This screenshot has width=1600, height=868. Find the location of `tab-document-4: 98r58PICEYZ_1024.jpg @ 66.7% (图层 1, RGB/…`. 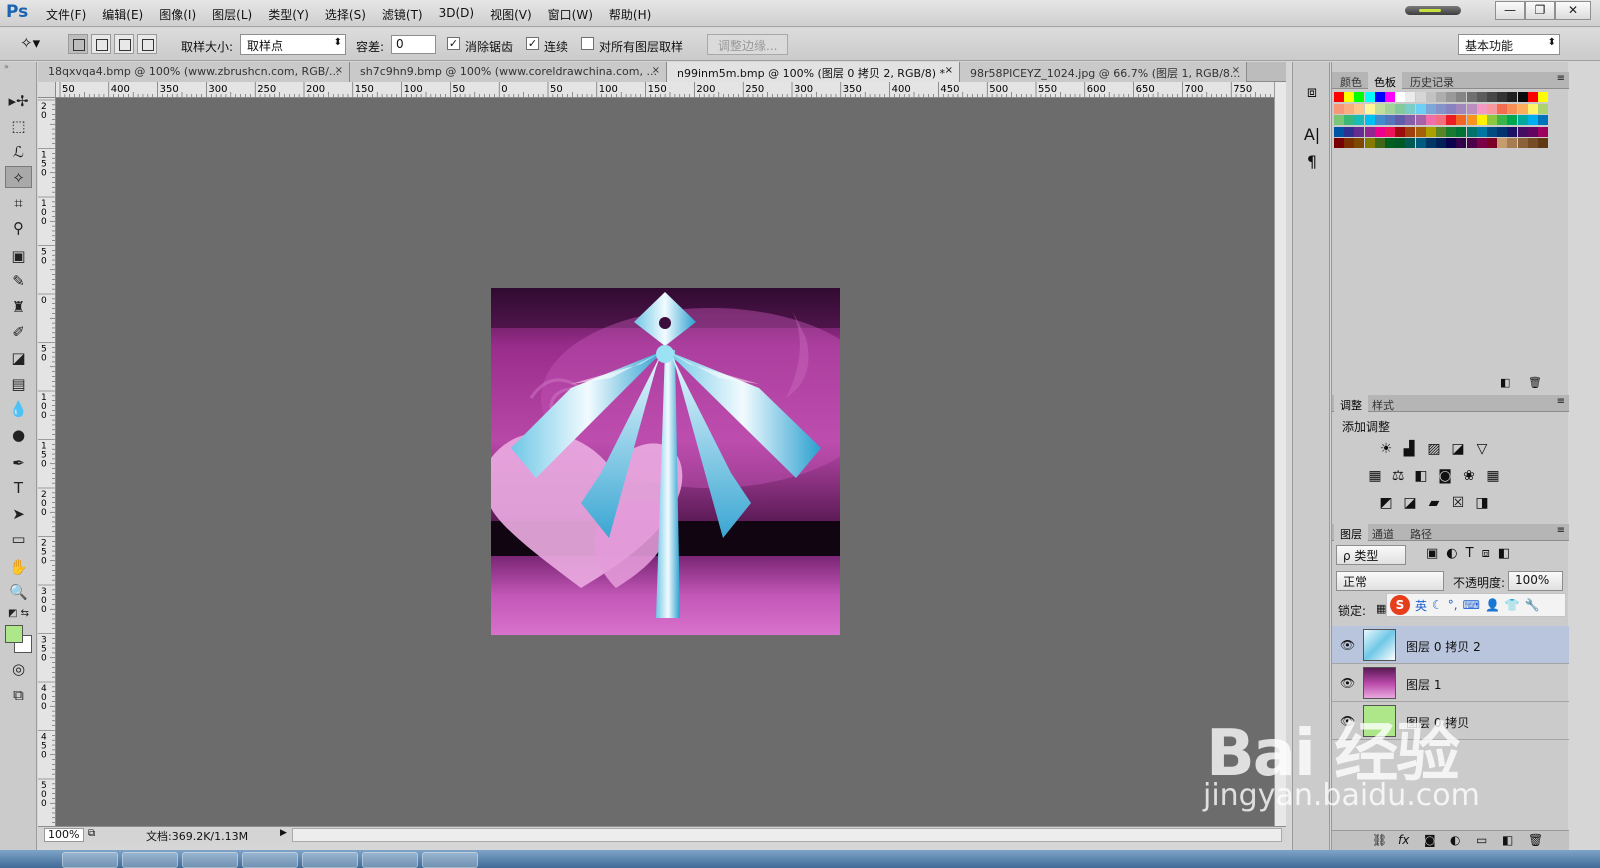

tab-document-4: 98r58PICEYZ_1024.jpg @ 66.7% (图层 1, RGB/… is located at coordinates (1103, 72).